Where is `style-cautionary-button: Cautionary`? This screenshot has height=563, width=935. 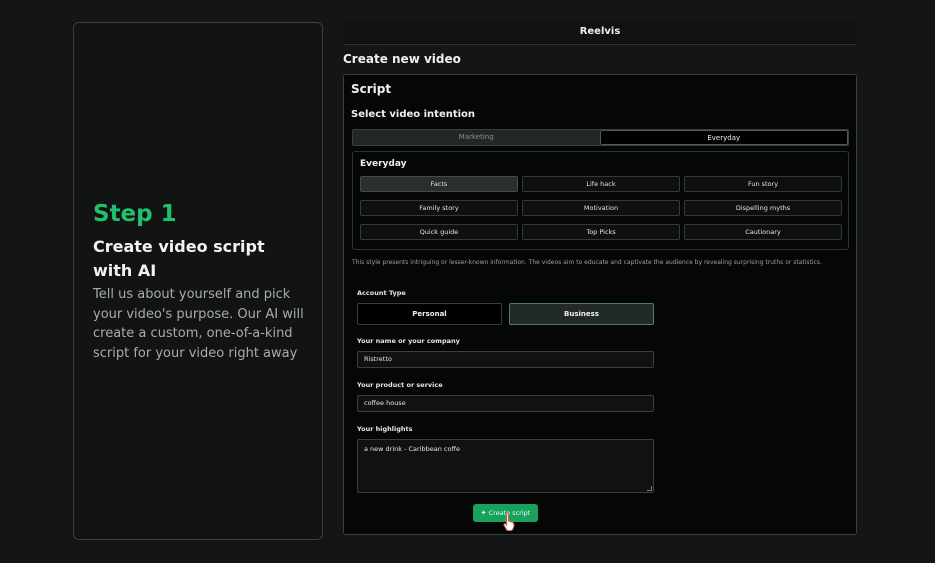 style-cautionary-button: Cautionary is located at coordinates (763, 232).